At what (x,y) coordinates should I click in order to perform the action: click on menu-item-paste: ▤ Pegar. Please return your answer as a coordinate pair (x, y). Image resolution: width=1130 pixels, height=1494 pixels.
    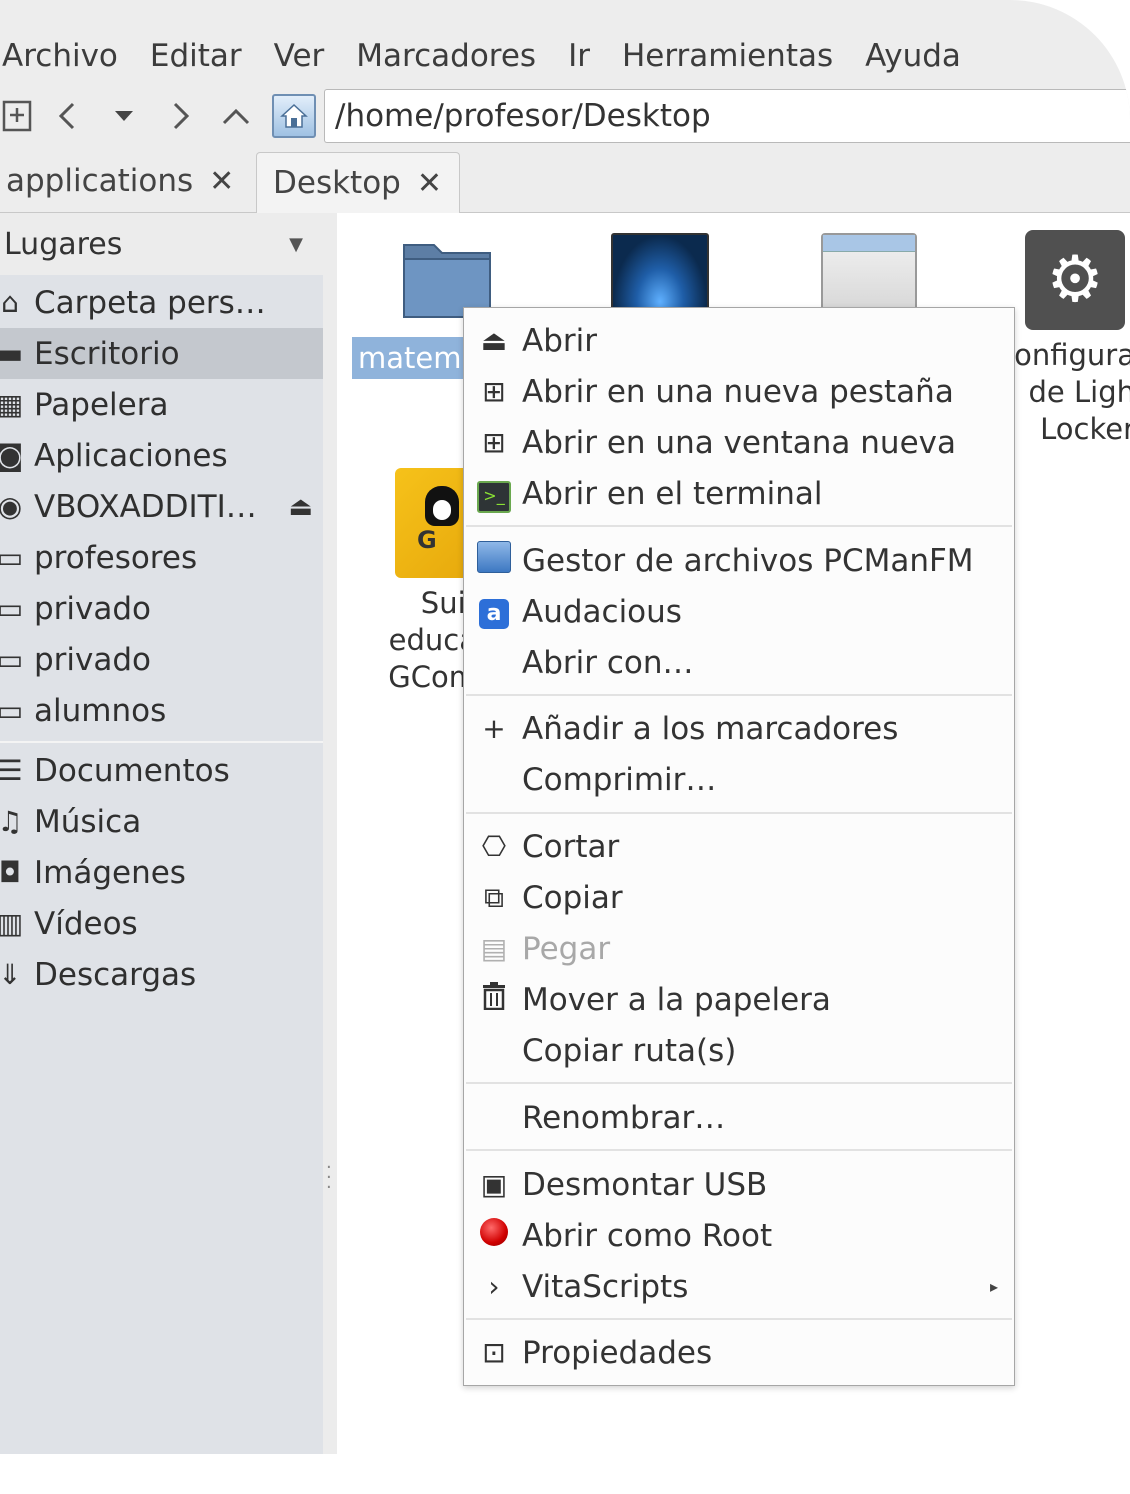
    Looking at the image, I should click on (738, 948).